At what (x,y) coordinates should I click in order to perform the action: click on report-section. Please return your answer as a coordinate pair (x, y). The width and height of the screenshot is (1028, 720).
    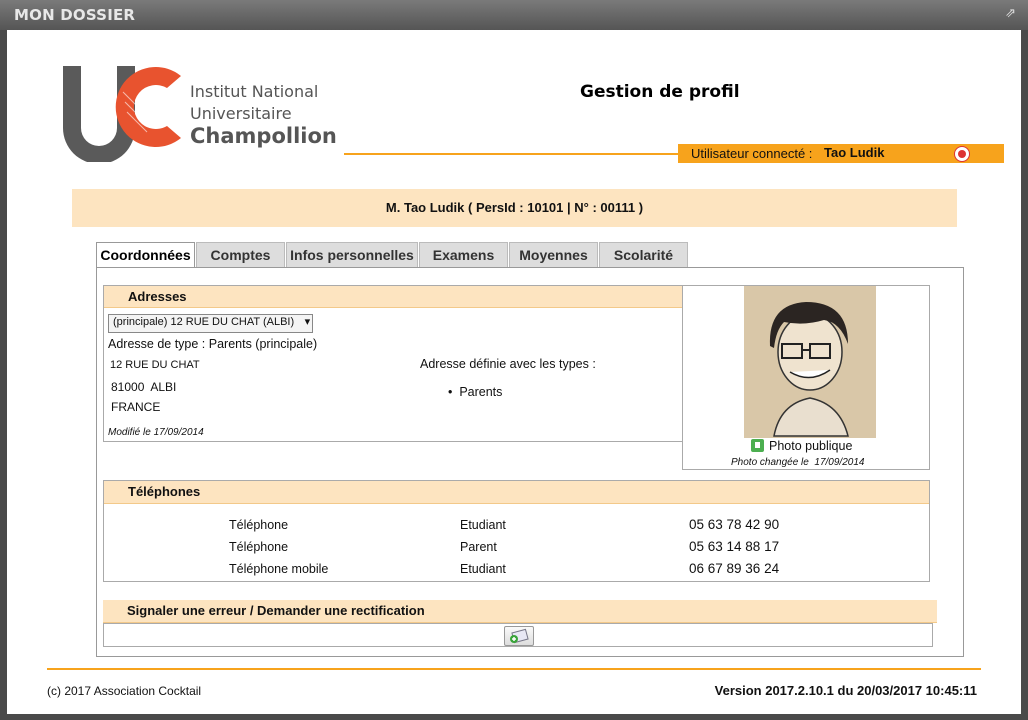
    Looking at the image, I should click on (518, 635).